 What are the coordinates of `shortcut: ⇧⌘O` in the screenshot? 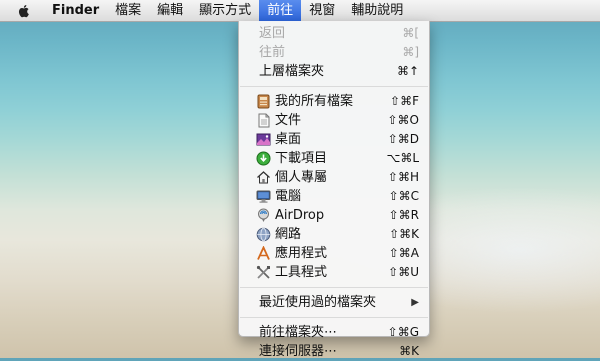 It's located at (403, 120).